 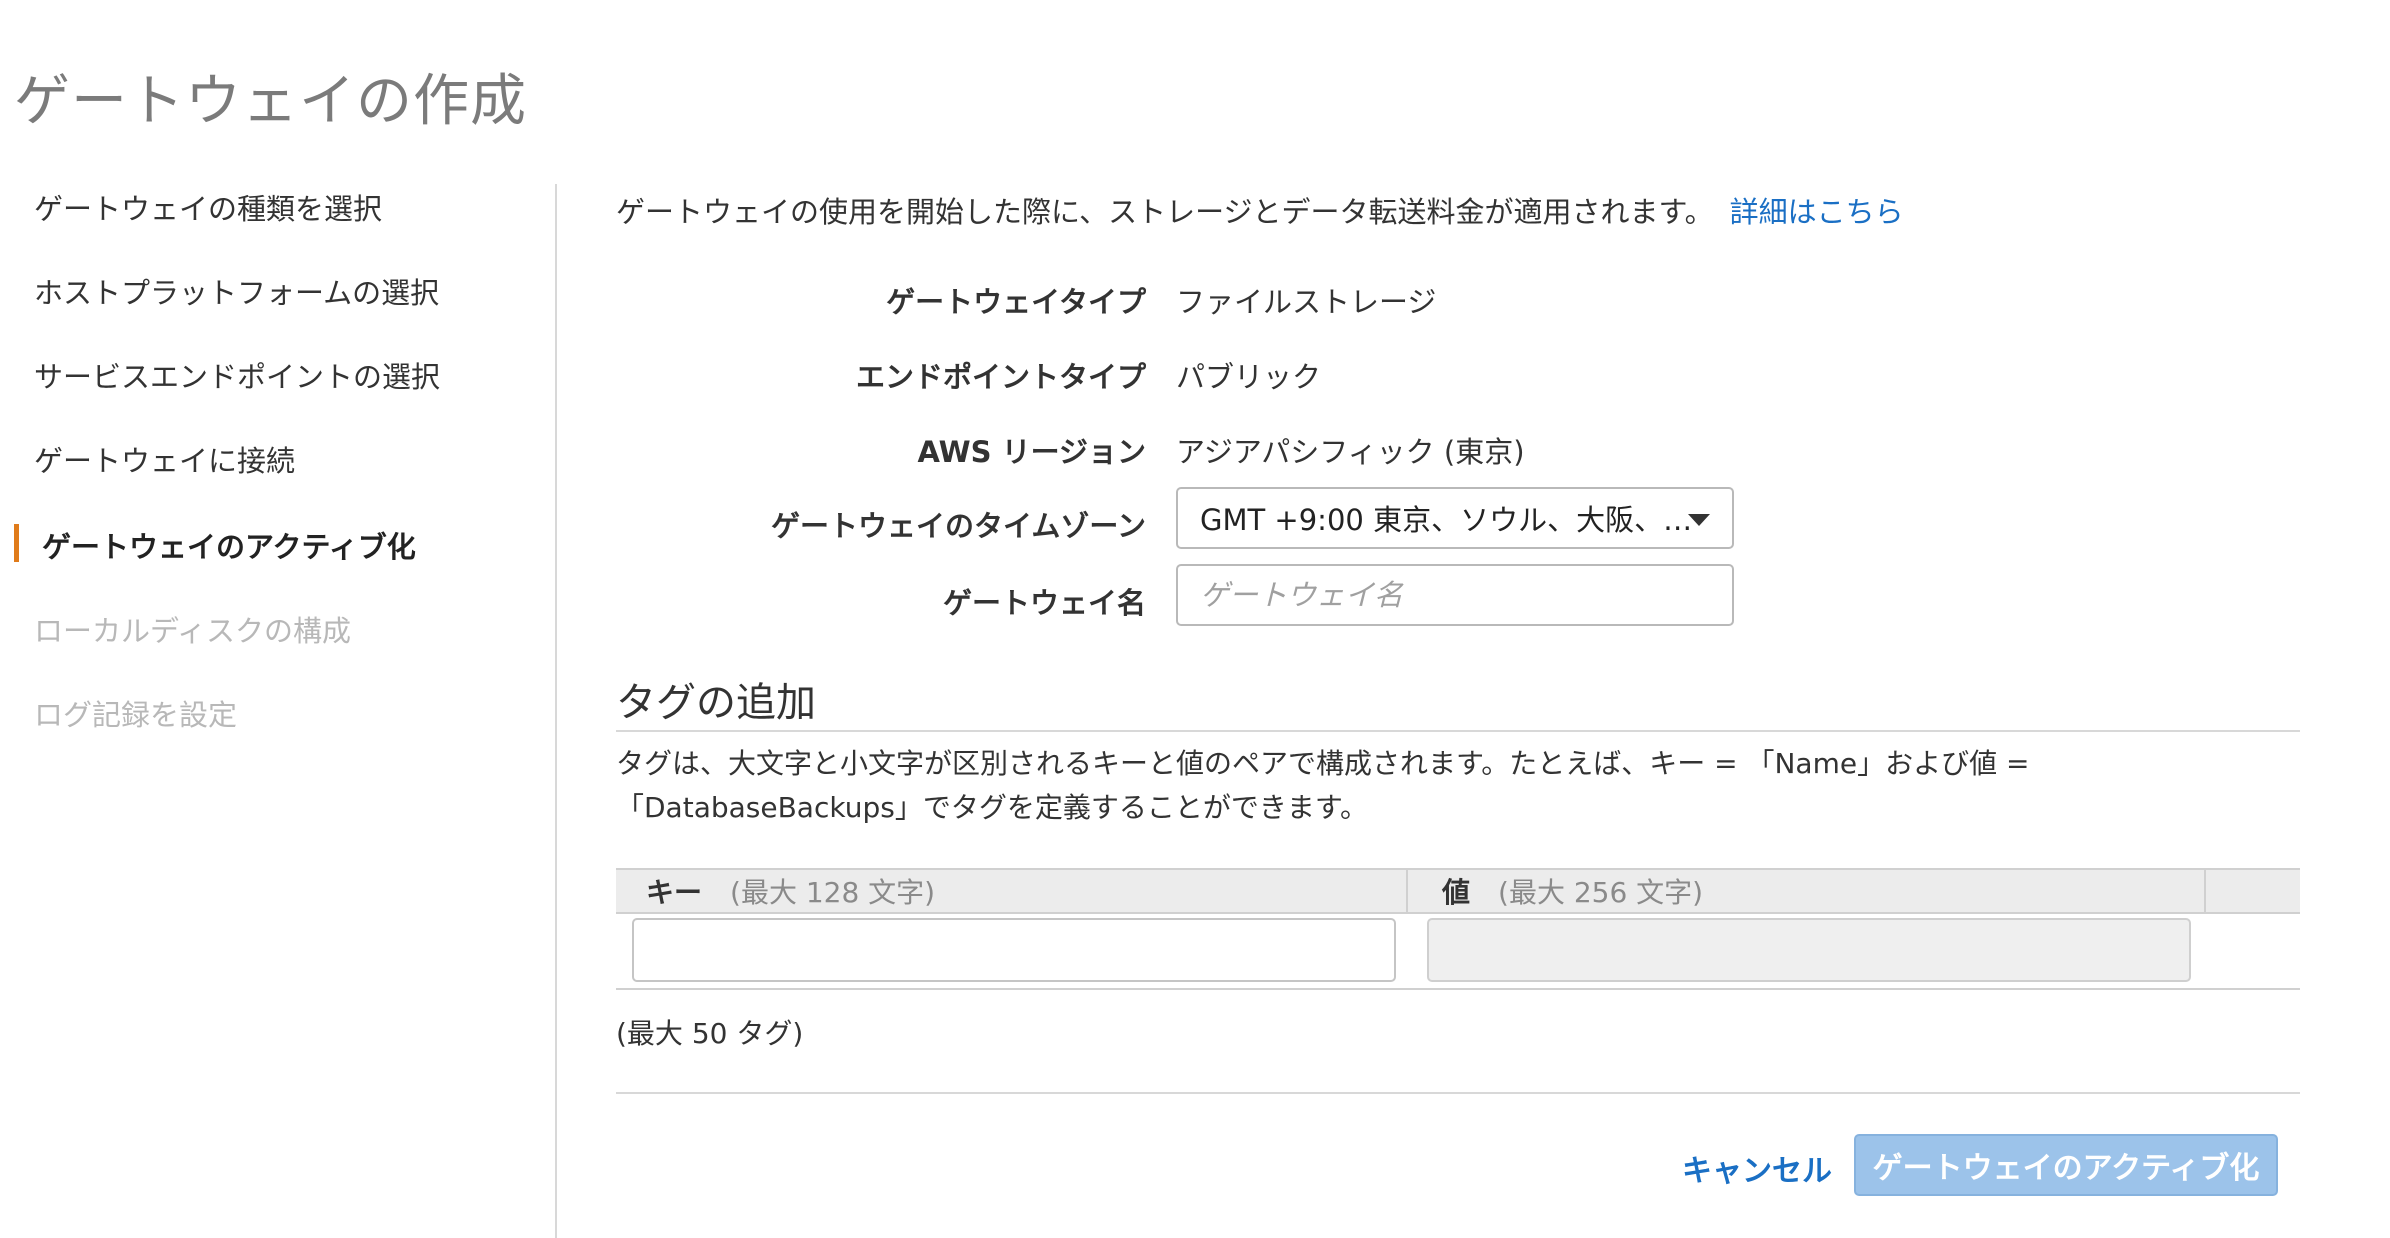 What do you see at coordinates (2066, 1165) in the screenshot?
I see `activate-gateway-button: ゲートウェイのアクティブ化` at bounding box center [2066, 1165].